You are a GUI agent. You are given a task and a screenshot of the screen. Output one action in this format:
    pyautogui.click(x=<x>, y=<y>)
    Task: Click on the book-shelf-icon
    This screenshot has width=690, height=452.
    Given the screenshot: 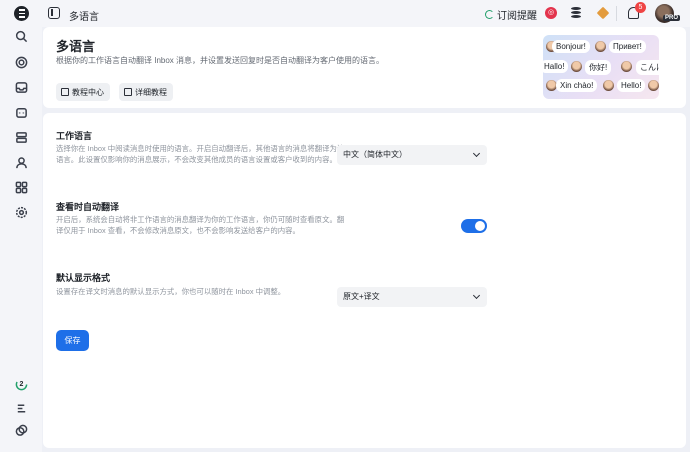 What is the action you would take?
    pyautogui.click(x=65, y=92)
    